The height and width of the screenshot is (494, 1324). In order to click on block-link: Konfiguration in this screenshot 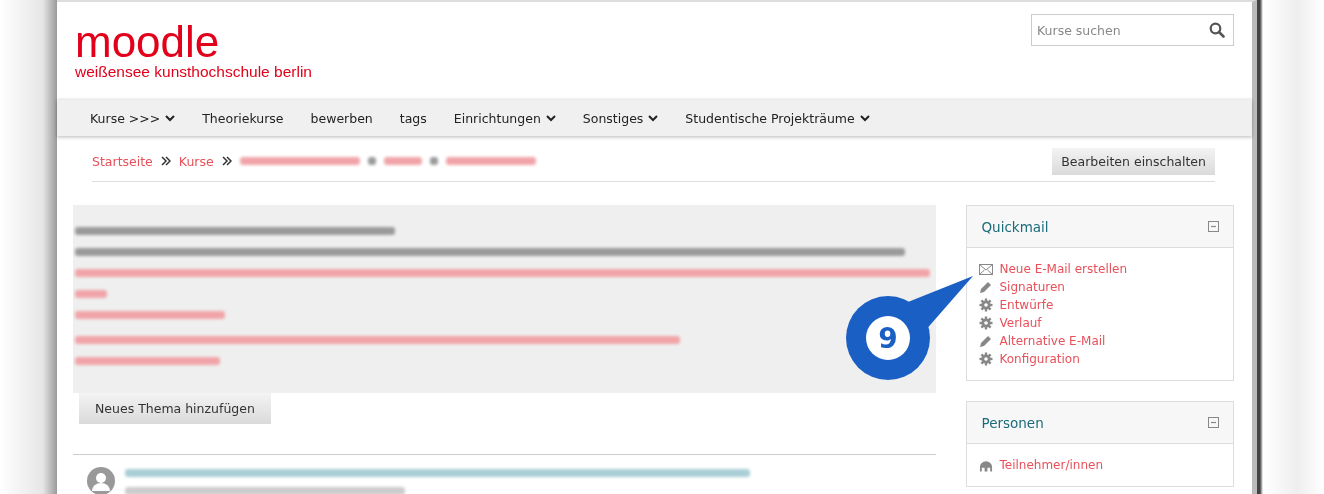, I will do `click(1039, 359)`.